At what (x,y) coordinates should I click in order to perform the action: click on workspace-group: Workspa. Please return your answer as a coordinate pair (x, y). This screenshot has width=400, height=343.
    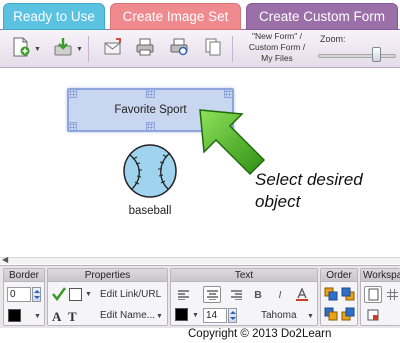
    Looking at the image, I should click on (380, 297).